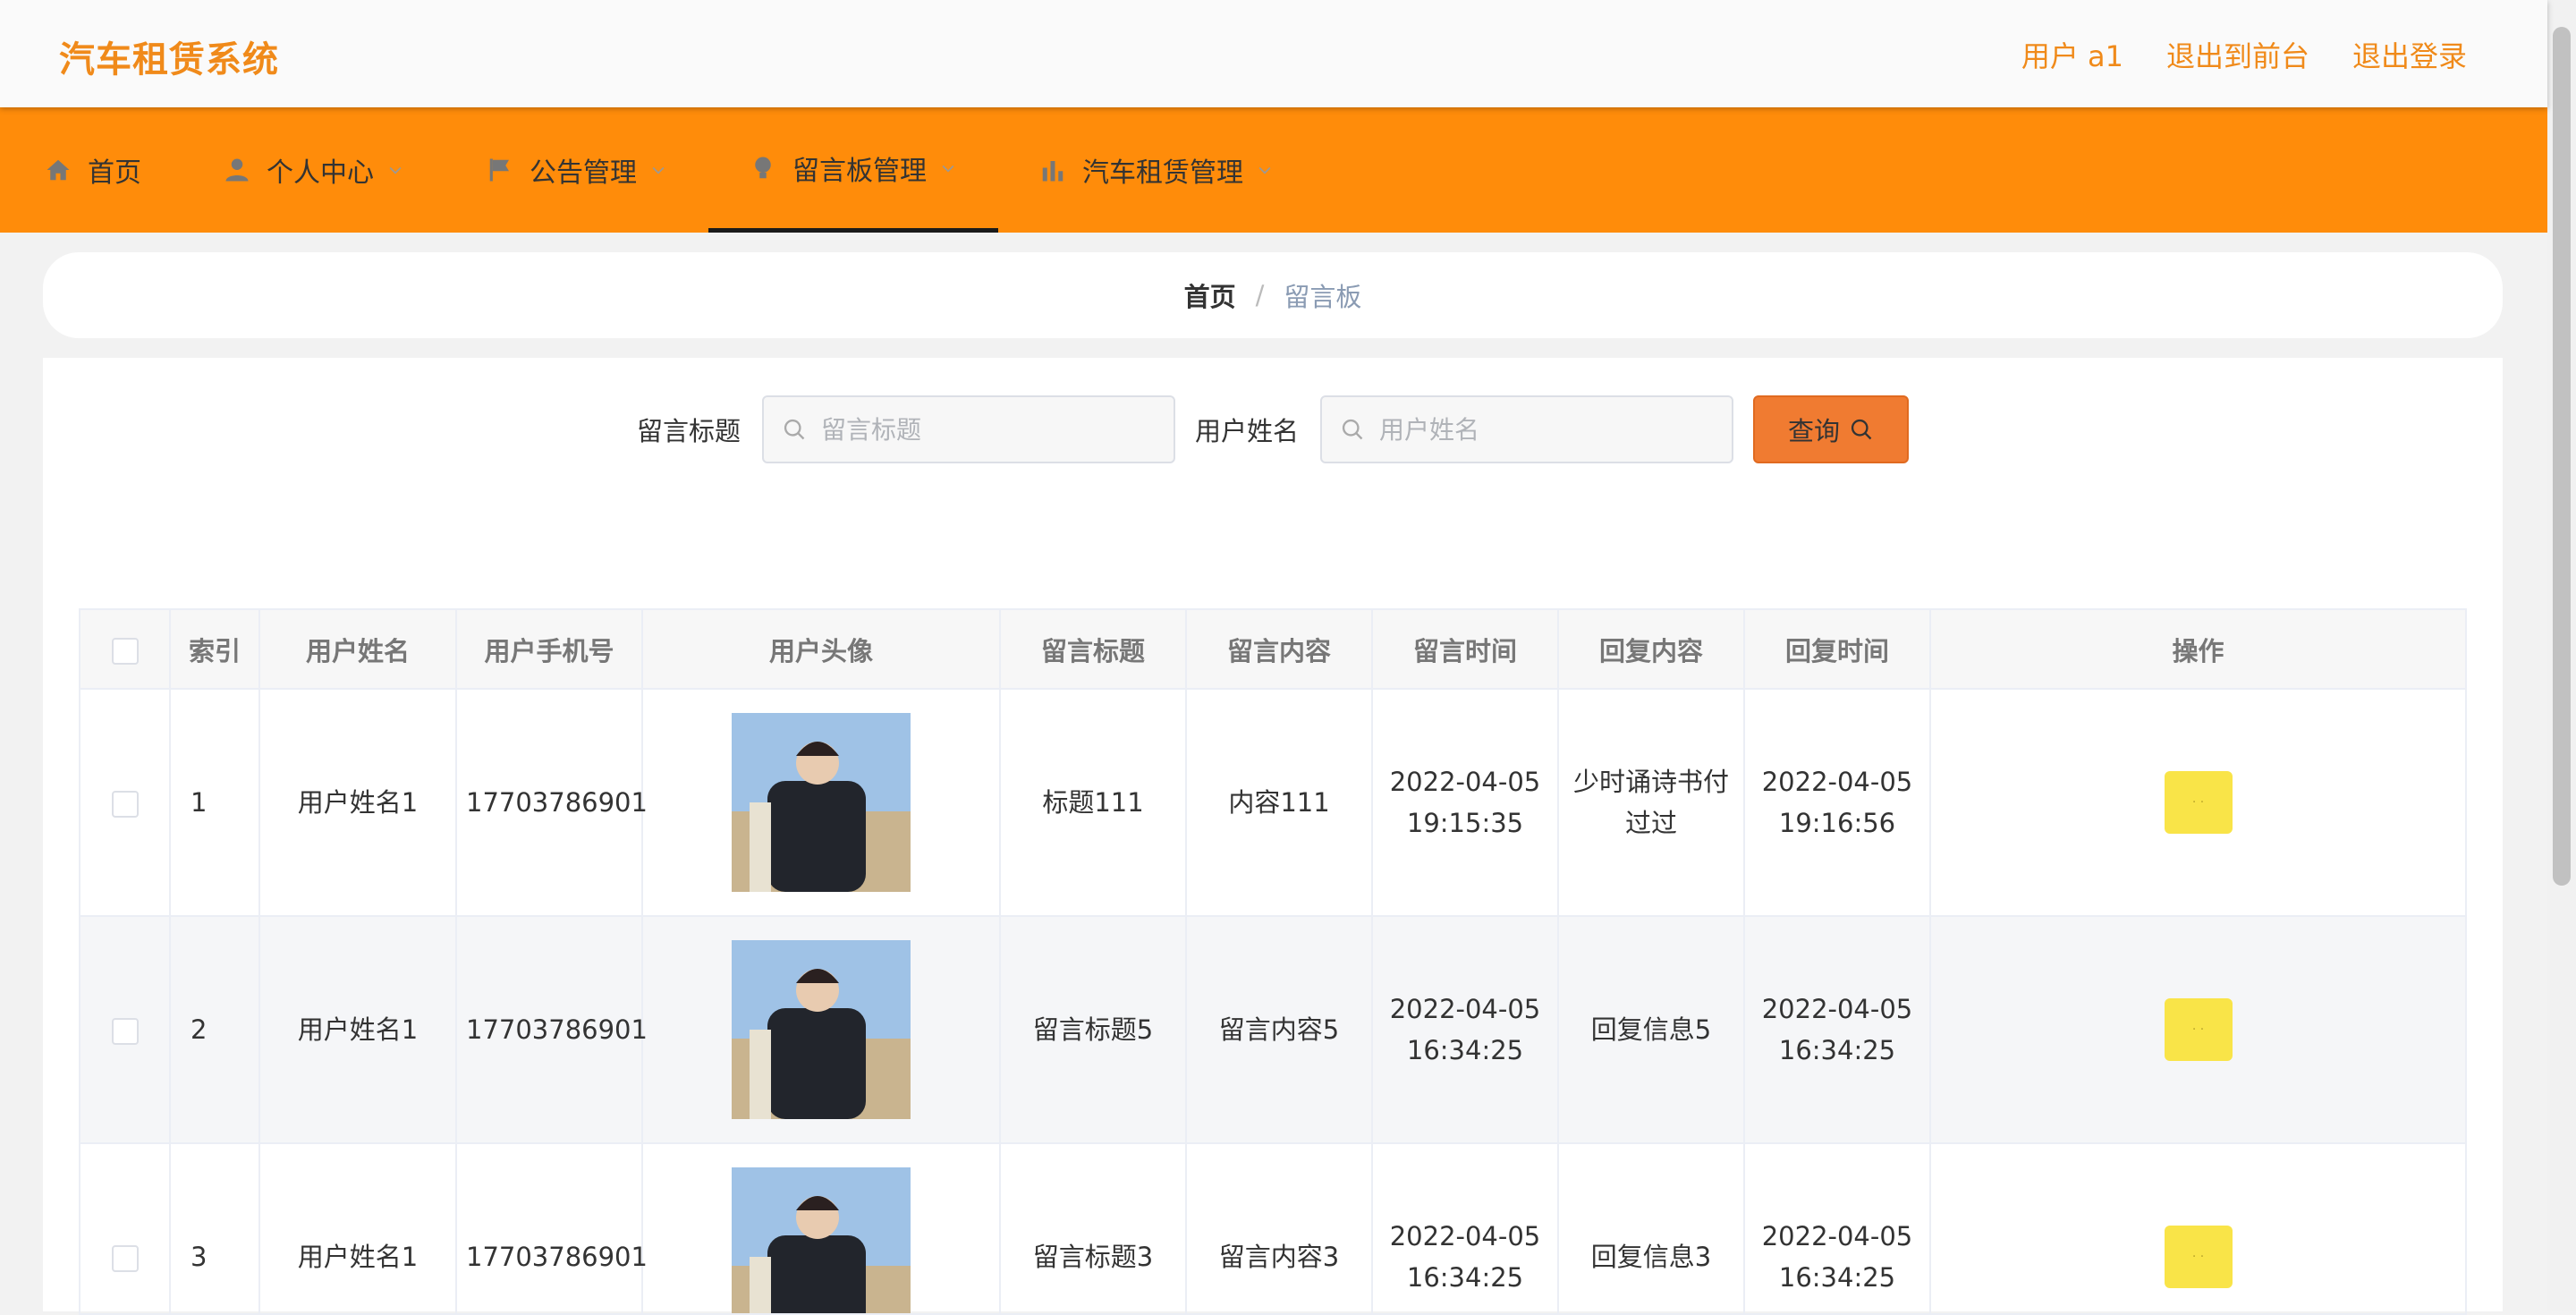 This screenshot has width=2576, height=1315. I want to click on cell-reply: 少时诵诗书付过过, so click(1651, 803).